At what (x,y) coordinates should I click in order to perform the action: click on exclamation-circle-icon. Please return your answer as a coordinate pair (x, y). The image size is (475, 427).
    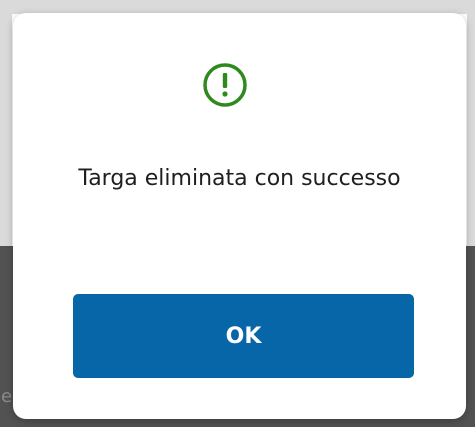
    Looking at the image, I should click on (225, 85).